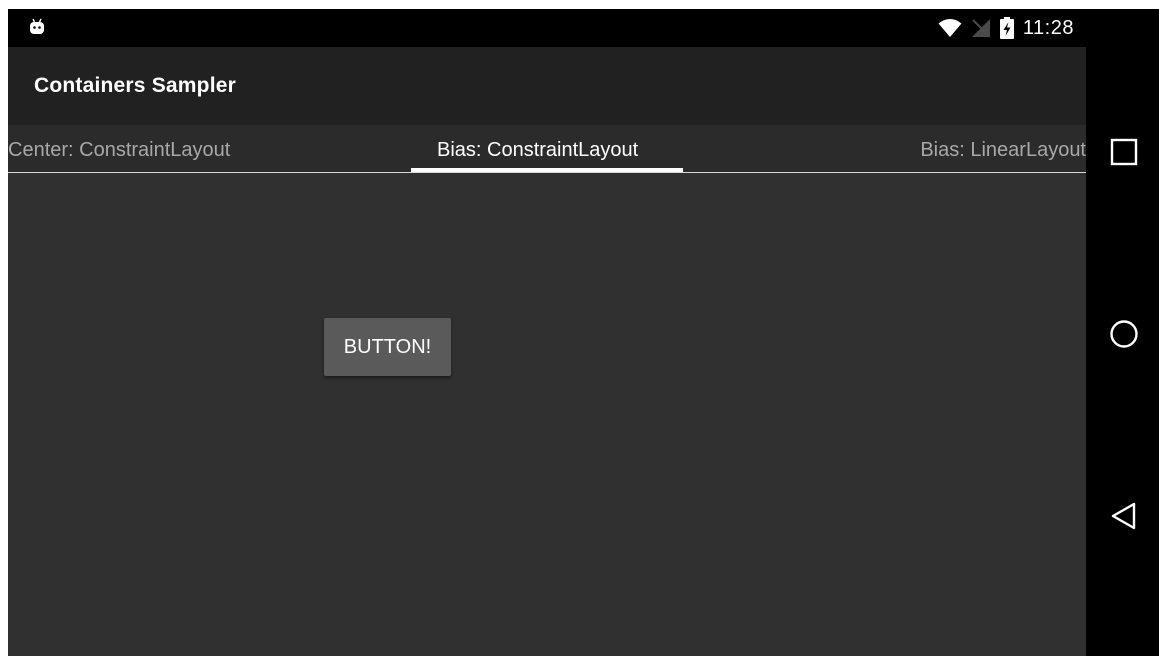 The width and height of the screenshot is (1159, 656). I want to click on tab-indicator, so click(547, 170).